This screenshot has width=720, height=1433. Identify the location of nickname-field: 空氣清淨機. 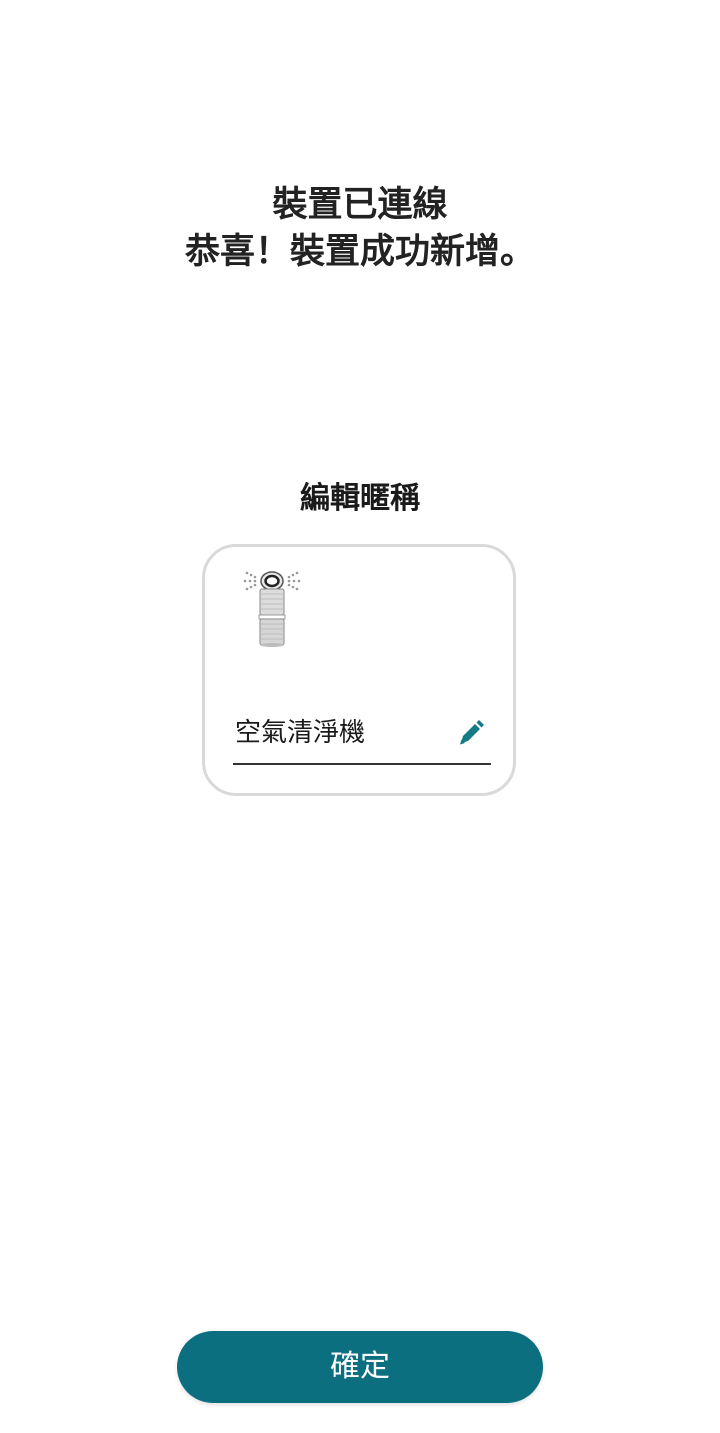
(362, 737).